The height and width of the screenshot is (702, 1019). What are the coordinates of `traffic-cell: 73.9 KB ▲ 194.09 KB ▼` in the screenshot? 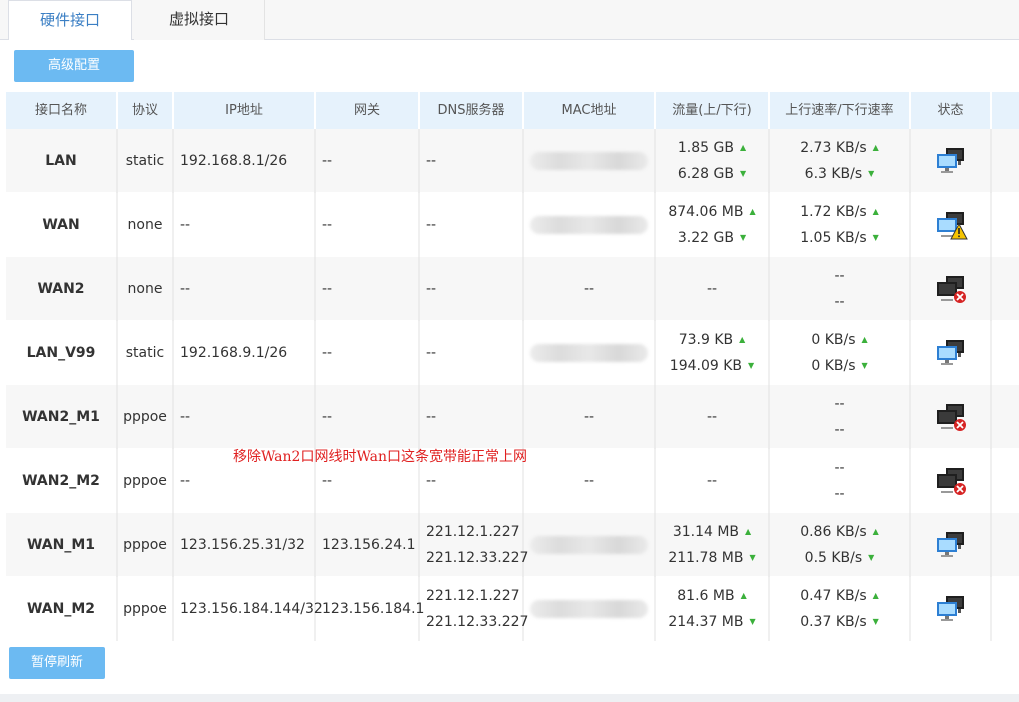 It's located at (713, 353).